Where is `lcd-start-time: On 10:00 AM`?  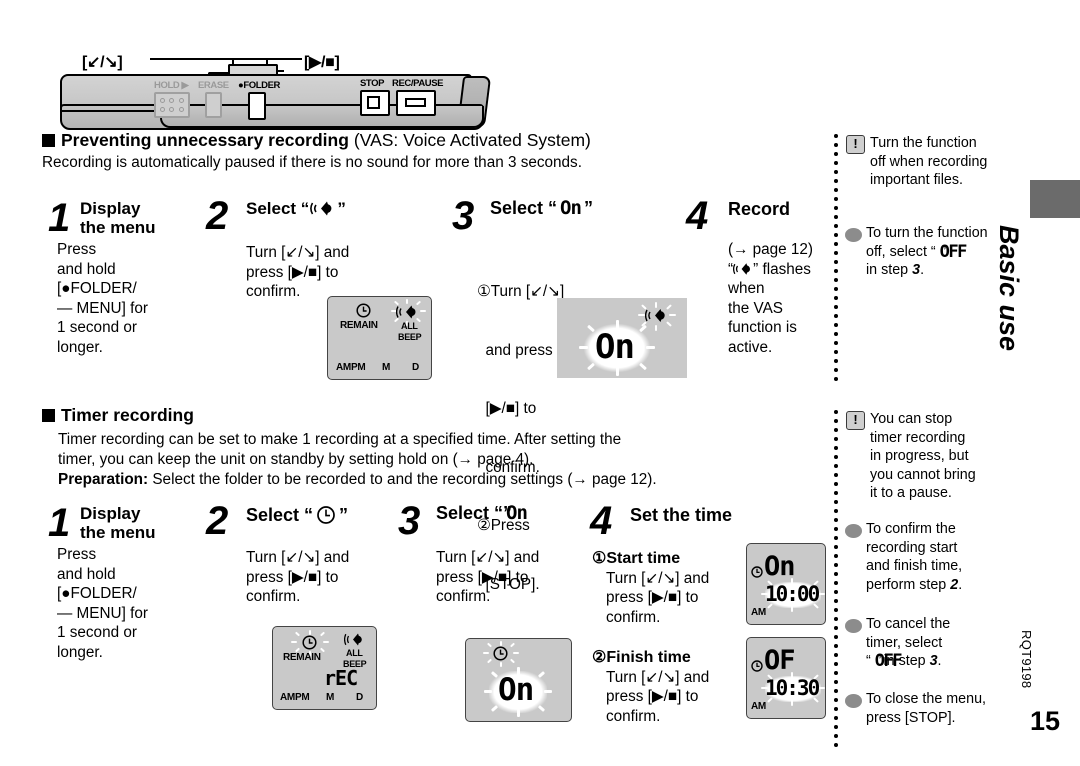 lcd-start-time: On 10:00 AM is located at coordinates (786, 584).